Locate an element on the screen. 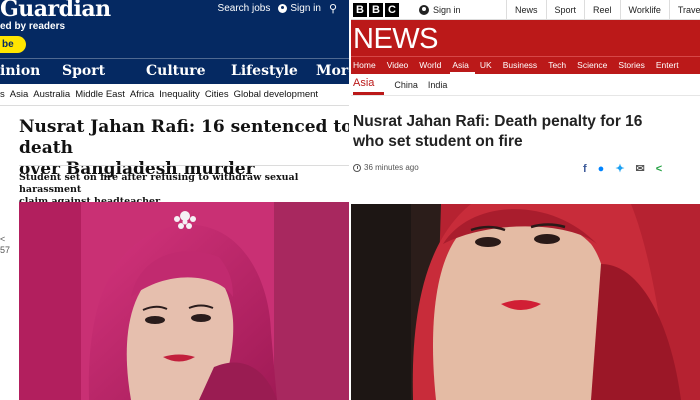 The height and width of the screenshot is (400, 700). pillar-lifestyle: Lifestyle is located at coordinates (264, 71).